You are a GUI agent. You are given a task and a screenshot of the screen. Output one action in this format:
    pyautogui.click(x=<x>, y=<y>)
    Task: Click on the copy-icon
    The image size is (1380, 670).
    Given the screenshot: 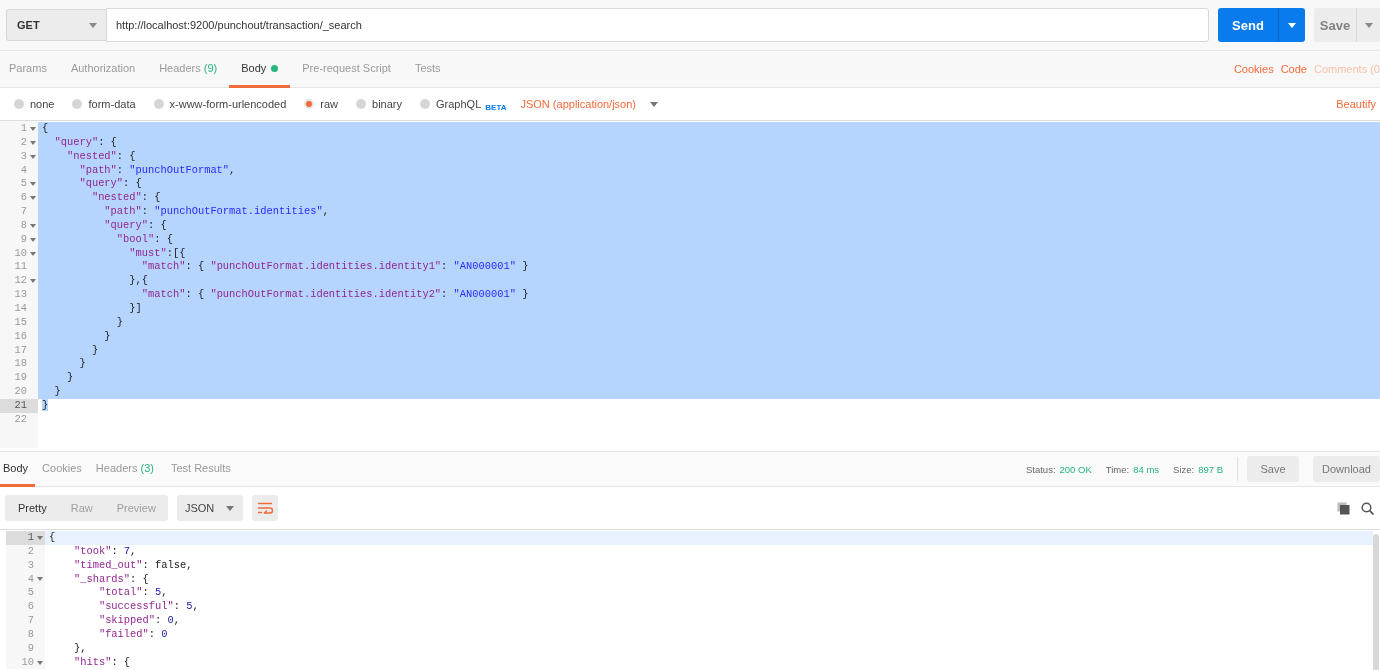 What is the action you would take?
    pyautogui.click(x=1343, y=508)
    